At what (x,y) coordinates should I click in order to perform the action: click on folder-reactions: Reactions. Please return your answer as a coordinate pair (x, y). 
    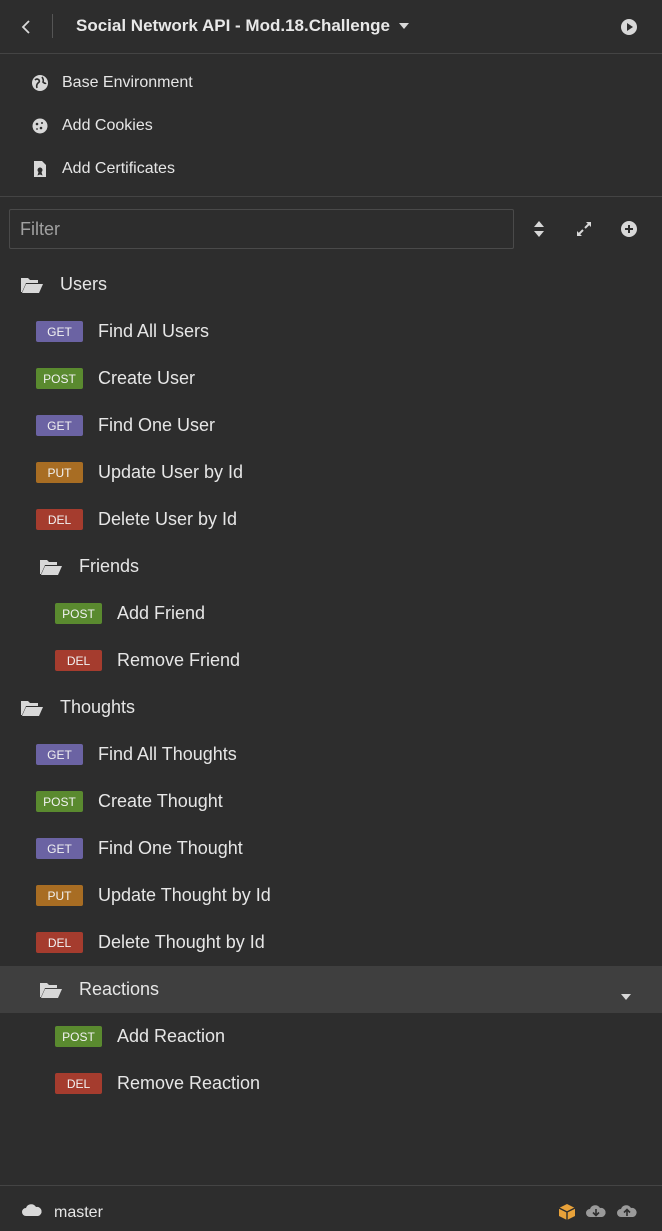
    Looking at the image, I should click on (331, 989).